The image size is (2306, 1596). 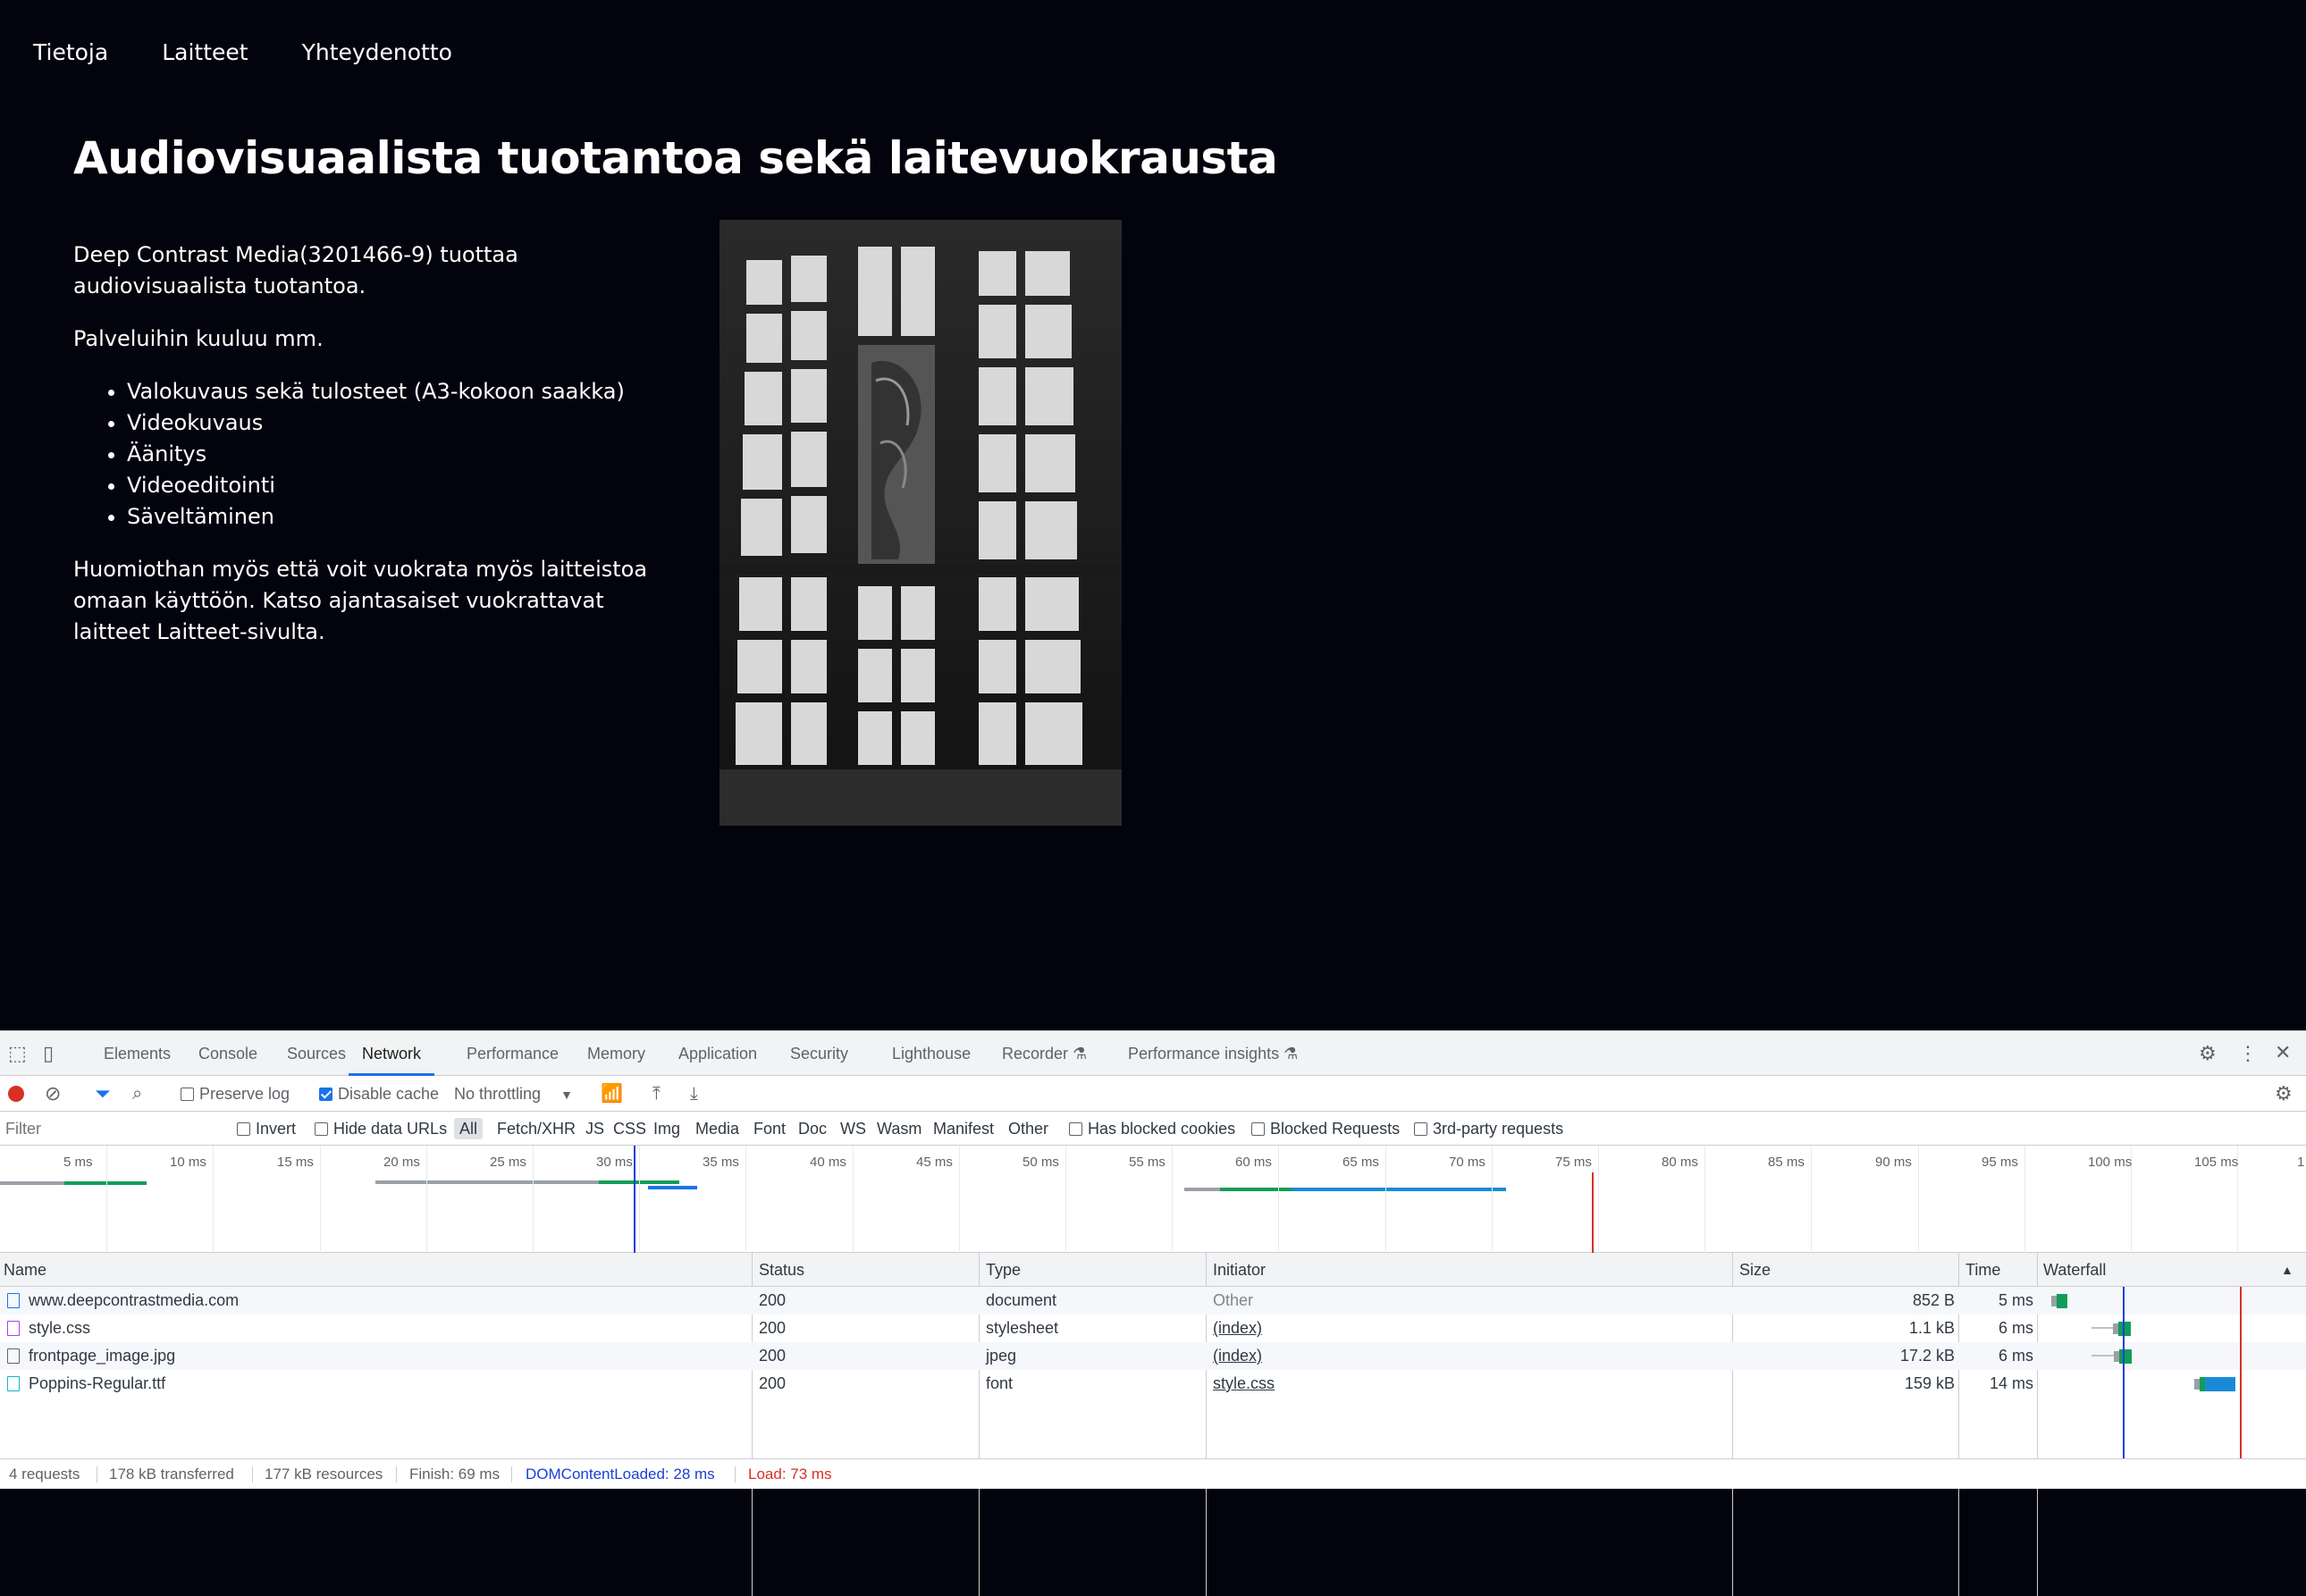 What do you see at coordinates (1754, 1270) in the screenshot?
I see `column-size: Size` at bounding box center [1754, 1270].